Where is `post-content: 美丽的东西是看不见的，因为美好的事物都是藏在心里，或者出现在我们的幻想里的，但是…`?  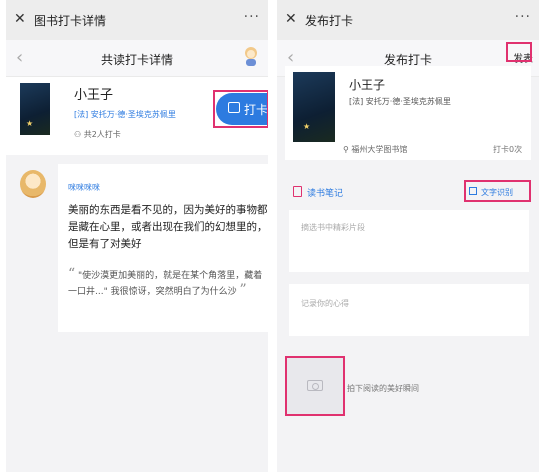
post-content: 美丽的东西是看不见的，因为美好的事物都是藏在心里，或者出现在我们的幻想里的，但是… is located at coordinates (168, 227).